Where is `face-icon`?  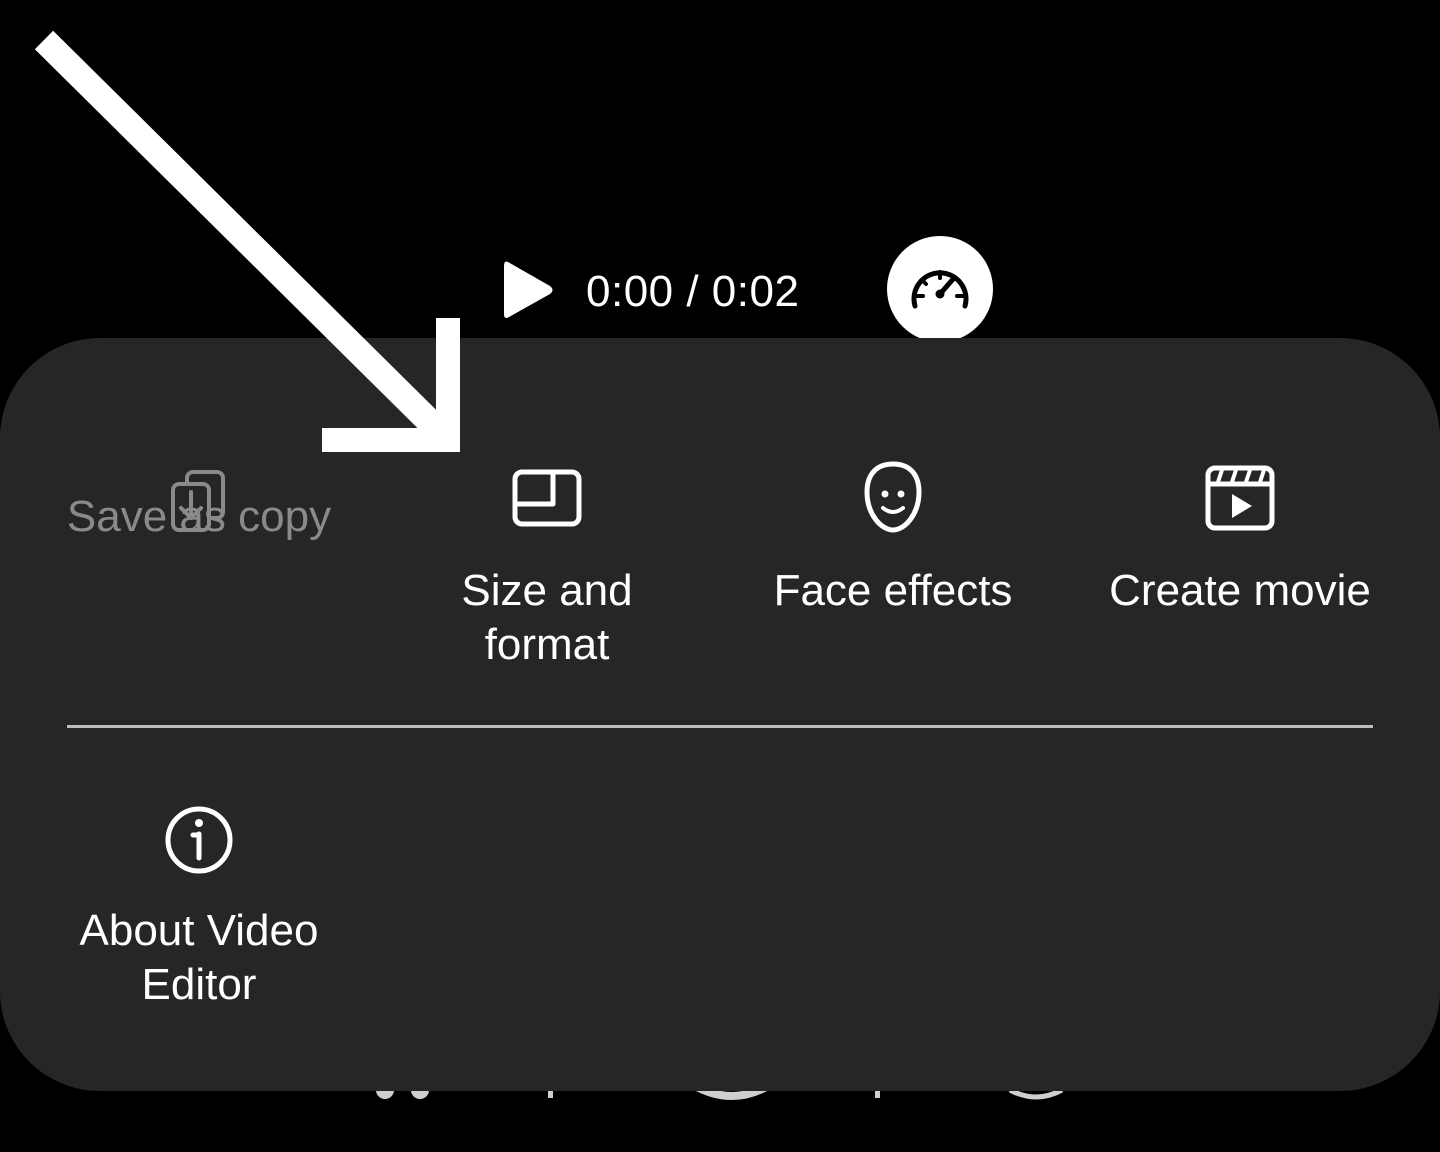
face-icon is located at coordinates (893, 497).